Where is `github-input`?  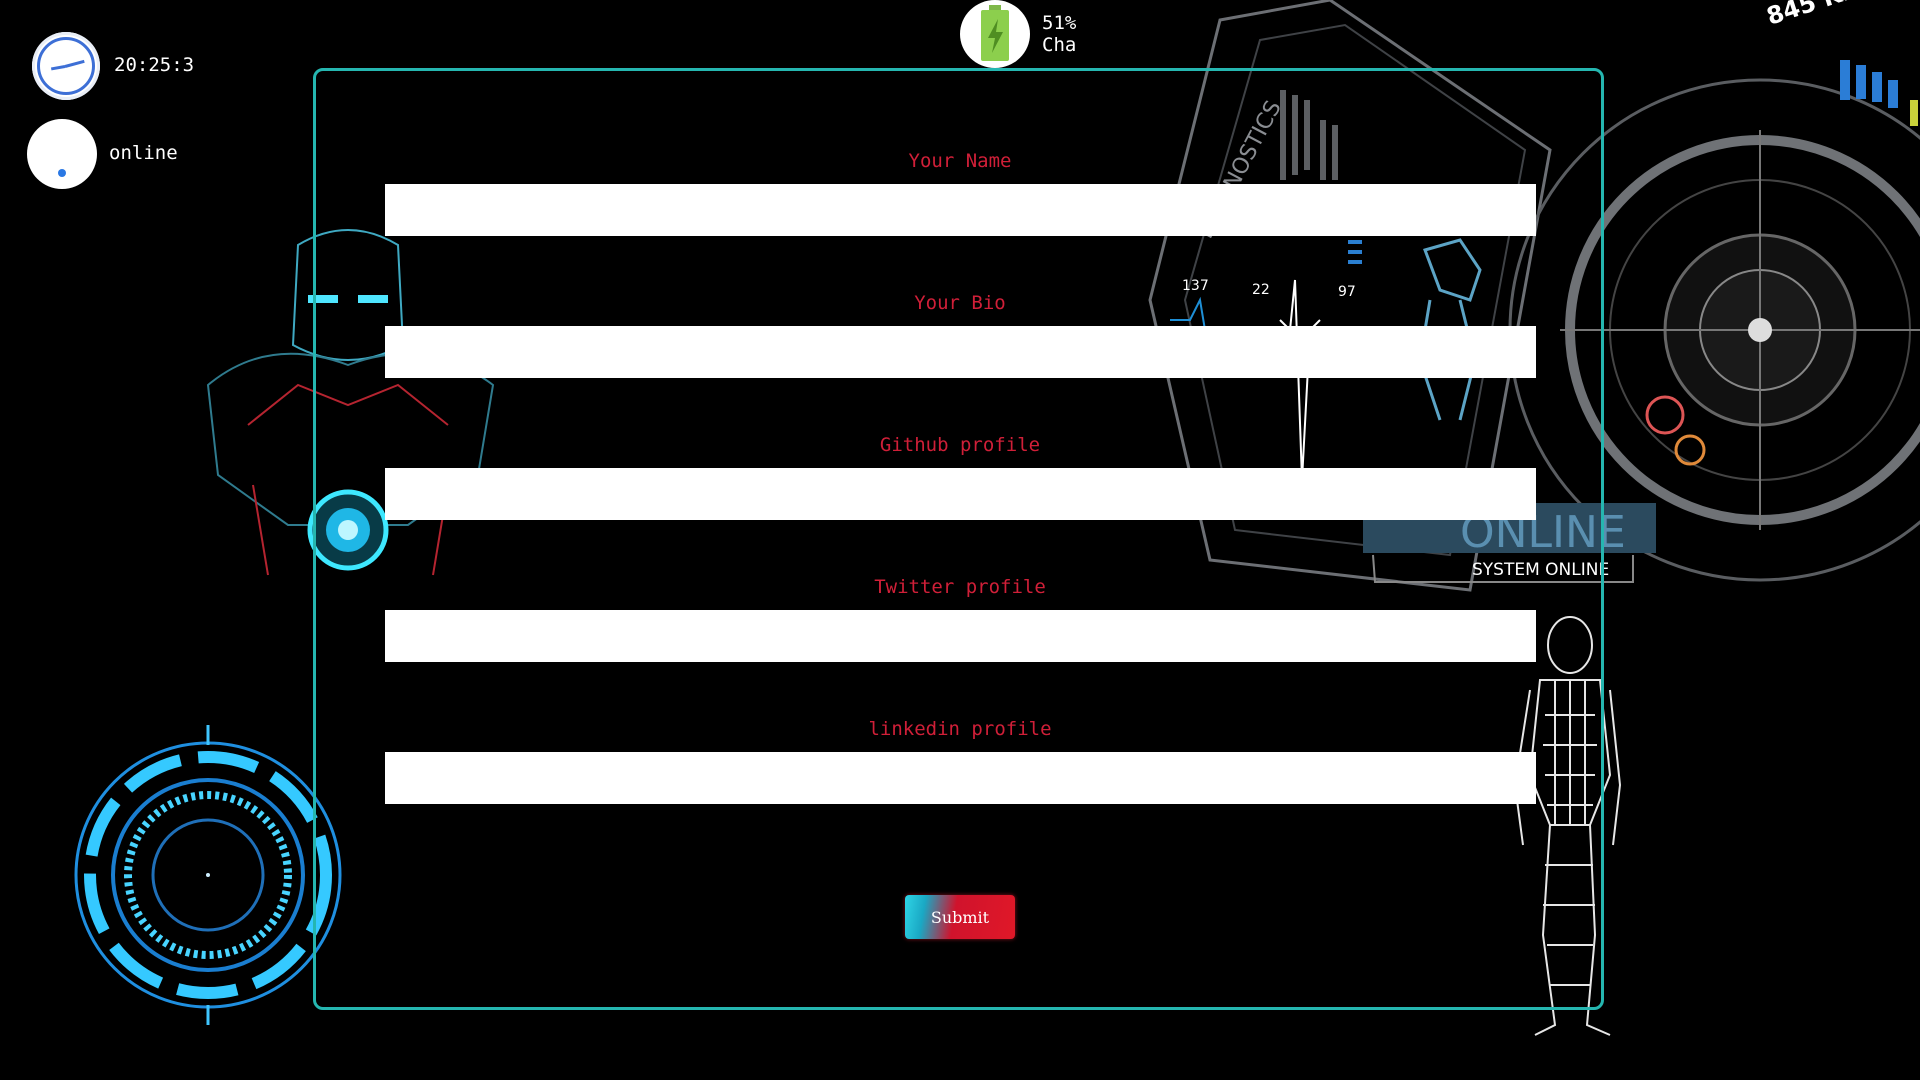
github-input is located at coordinates (960, 494).